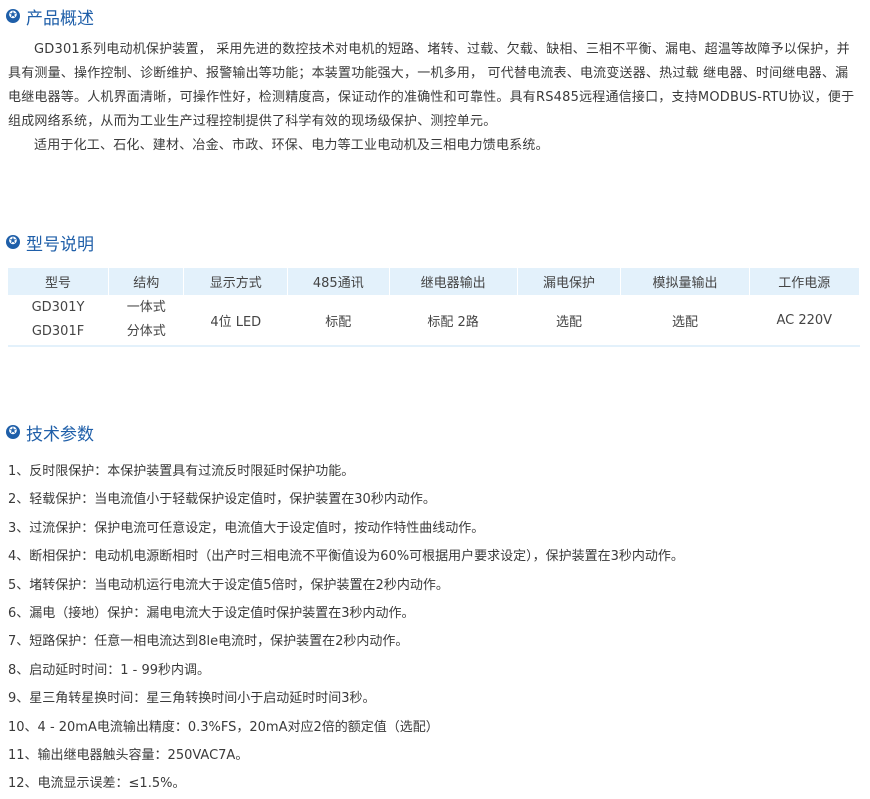 The image size is (870, 799). What do you see at coordinates (291, 145) in the screenshot?
I see `overview-paragraph-2: 适用于化工、石化、建材、冶金、市政、环保、电力等工业电动机及三相电力馈电系统。` at bounding box center [291, 145].